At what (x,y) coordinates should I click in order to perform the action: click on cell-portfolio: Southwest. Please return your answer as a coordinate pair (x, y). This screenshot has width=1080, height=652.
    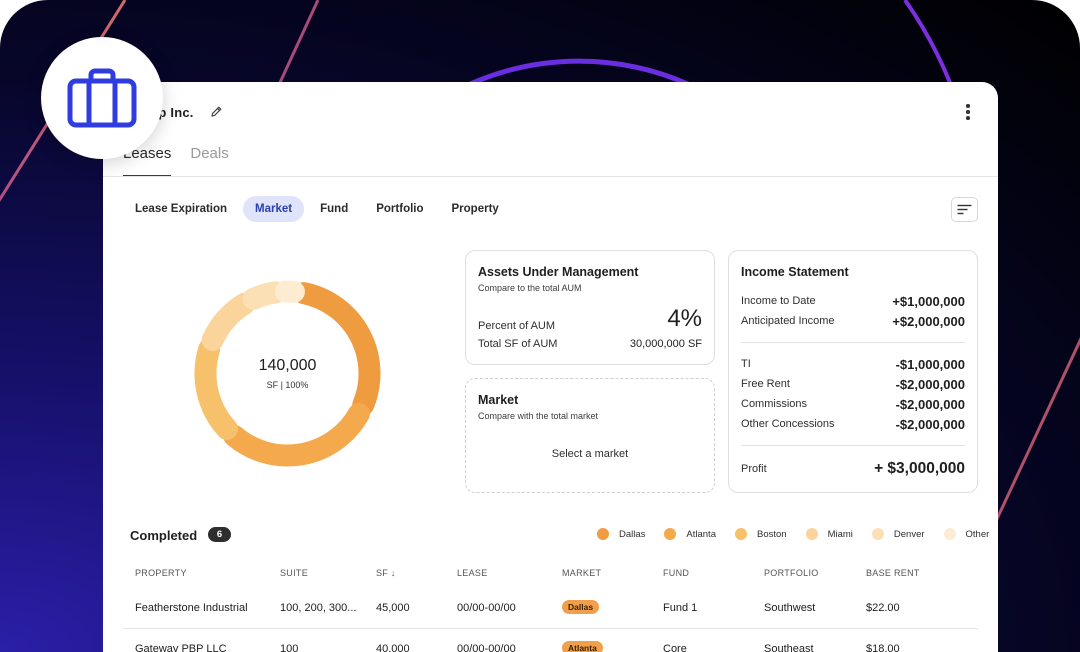
    Looking at the image, I should click on (790, 608).